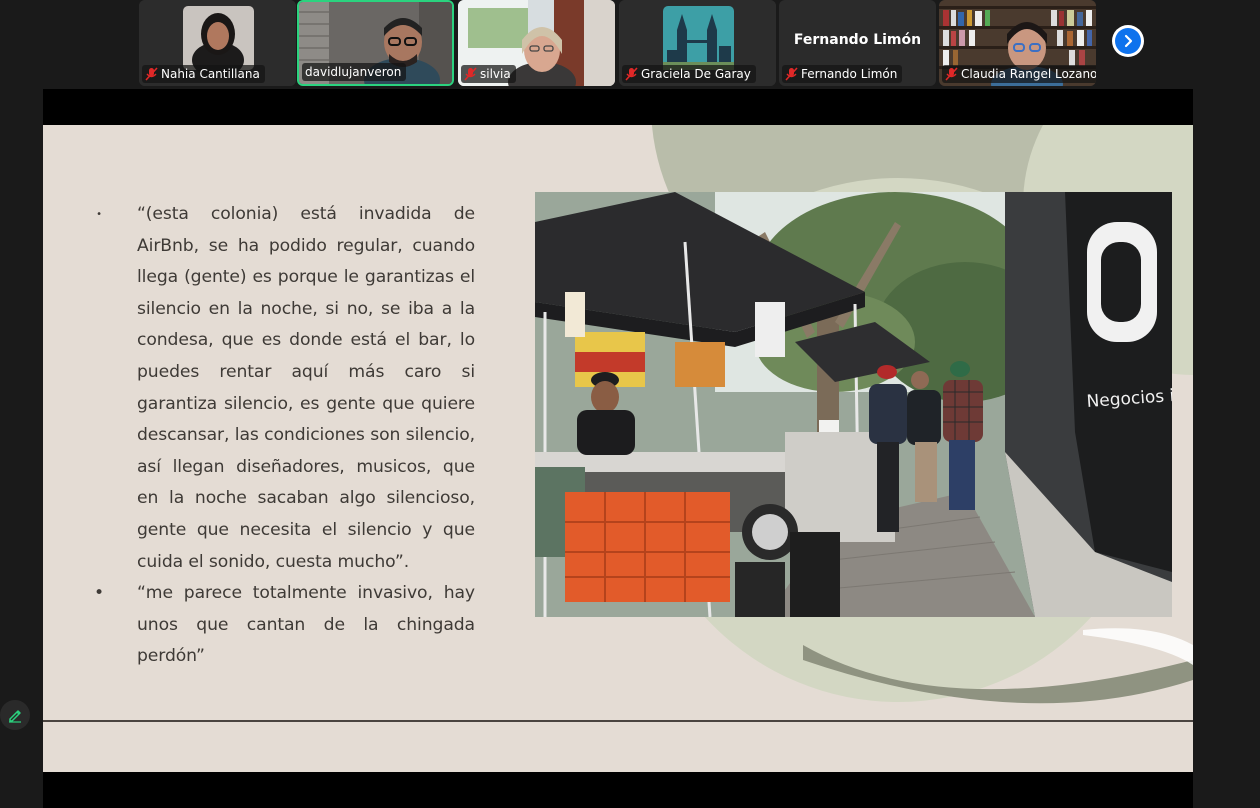 The image size is (1260, 808). I want to click on participant-name-label: Fernando Limón, so click(842, 74).